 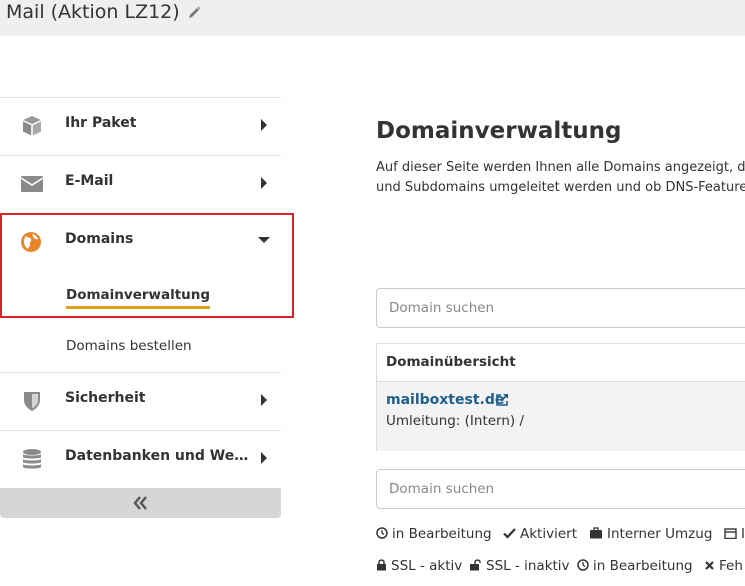 I want to click on sidebar-item-label: E-Mail, so click(x=89, y=181).